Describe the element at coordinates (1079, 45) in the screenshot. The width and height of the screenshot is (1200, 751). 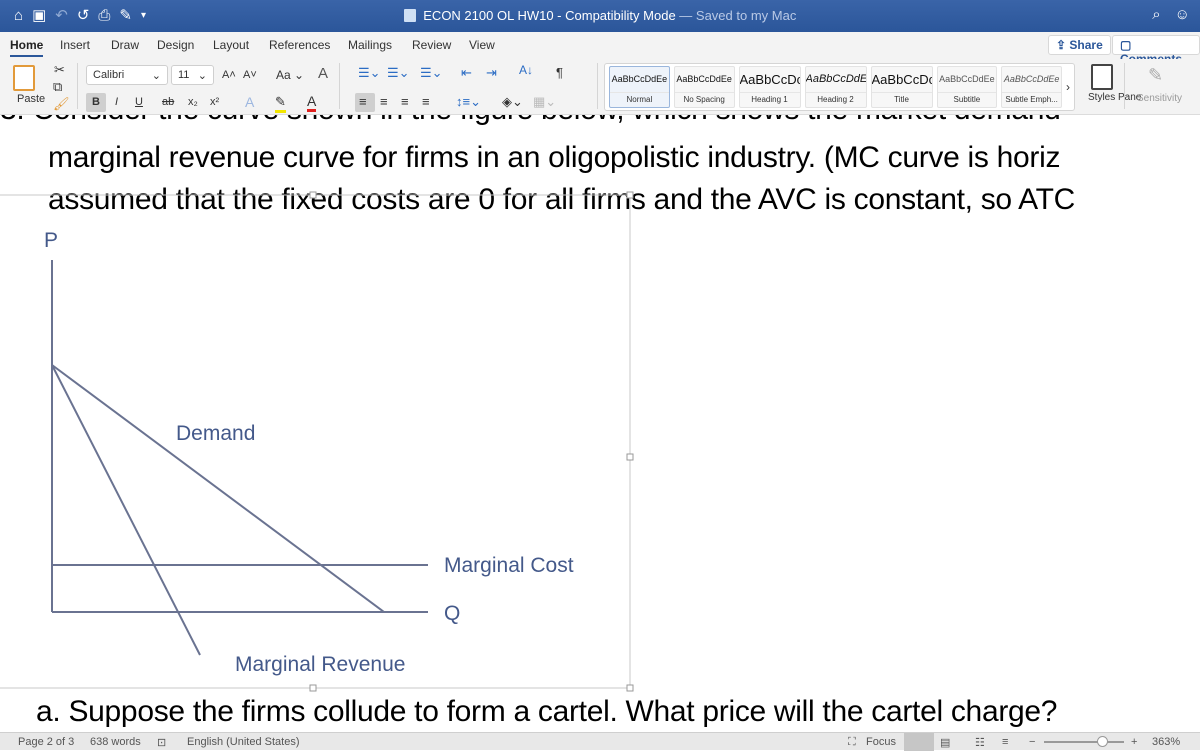
I see `share-button: ⇪ Share` at that location.